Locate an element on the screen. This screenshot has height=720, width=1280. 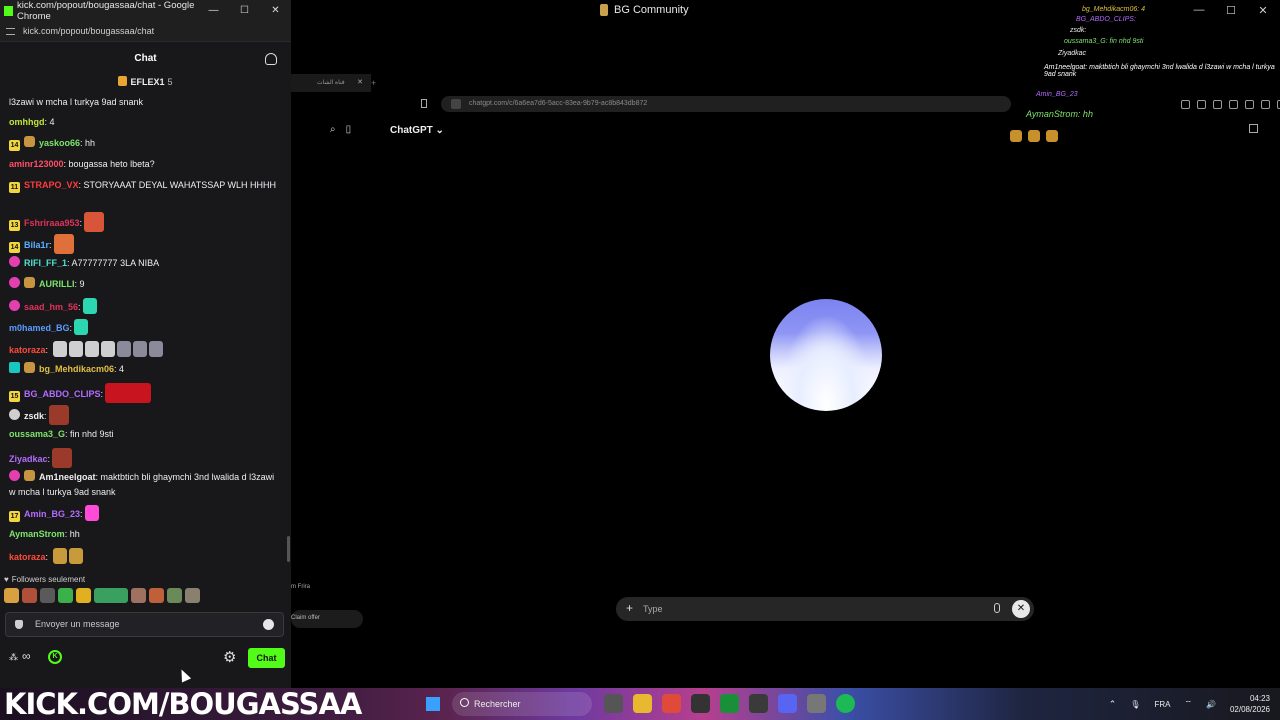
chat-username: bg_Mehdikacm06 is located at coordinates (76, 369).